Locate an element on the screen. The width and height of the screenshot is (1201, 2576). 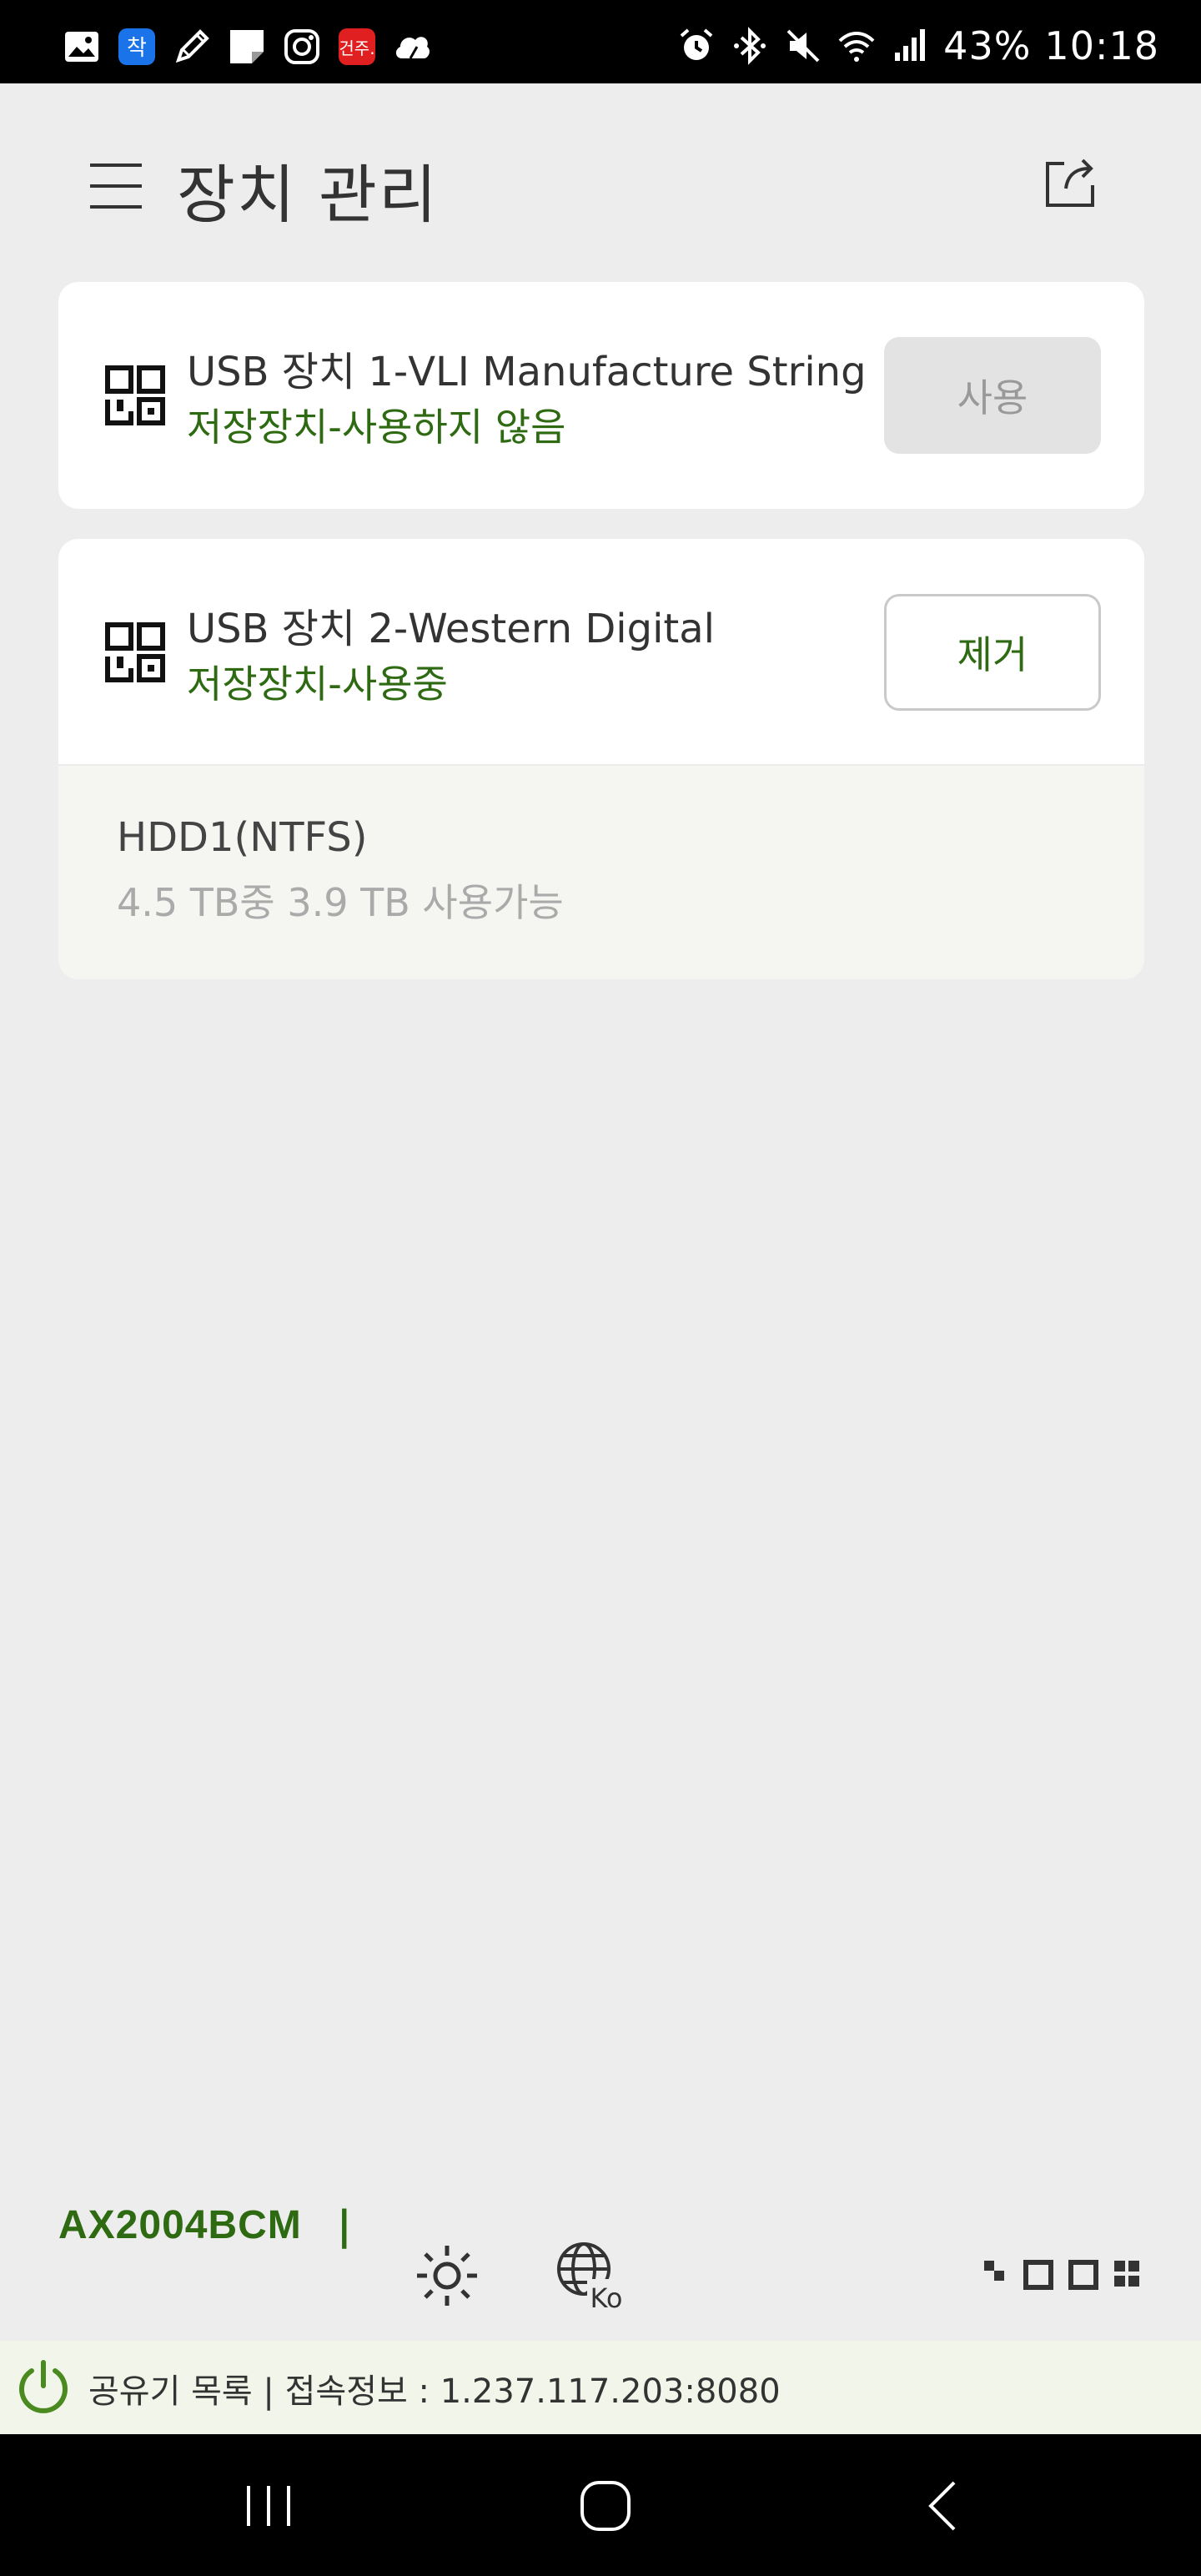
news-app-icon: 건주. is located at coordinates (357, 46).